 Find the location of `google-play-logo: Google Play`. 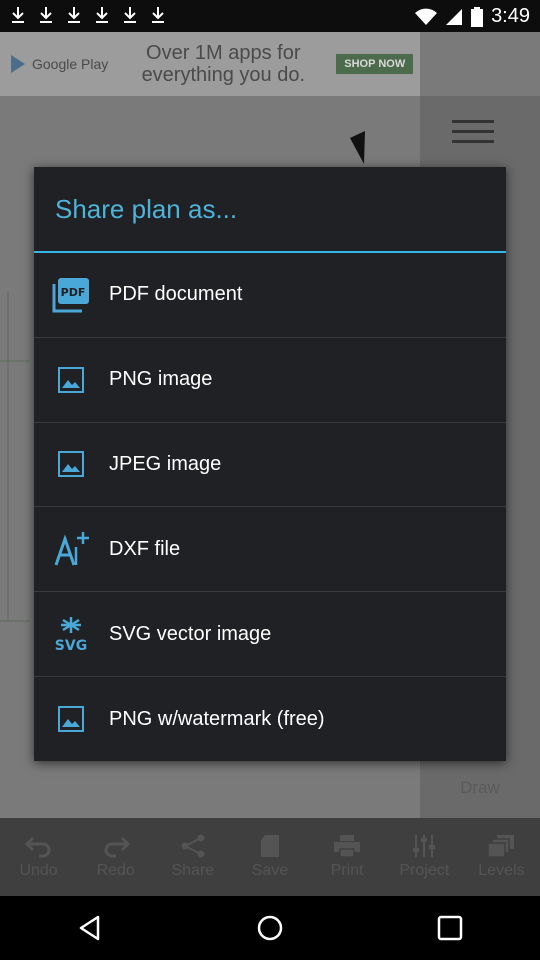

google-play-logo: Google Play is located at coordinates (58, 64).